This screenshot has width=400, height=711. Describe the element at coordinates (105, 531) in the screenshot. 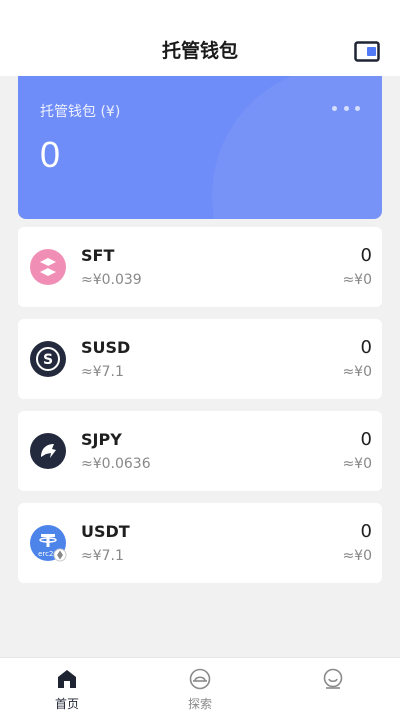

I see `token-symbol: USDT` at that location.